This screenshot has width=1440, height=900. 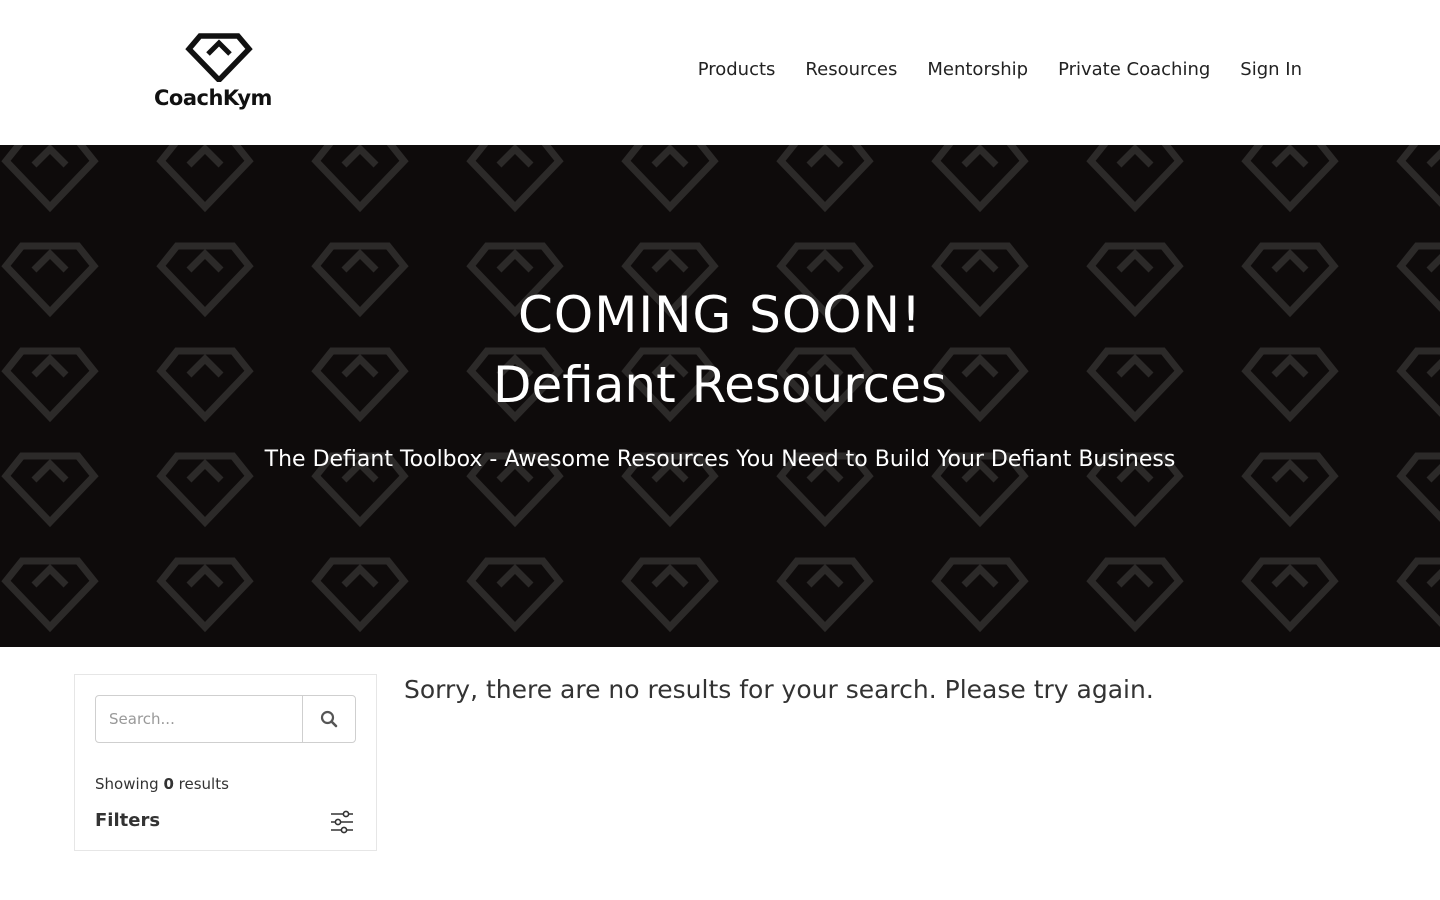 What do you see at coordinates (225, 822) in the screenshot?
I see `filters-toggle: Filters` at bounding box center [225, 822].